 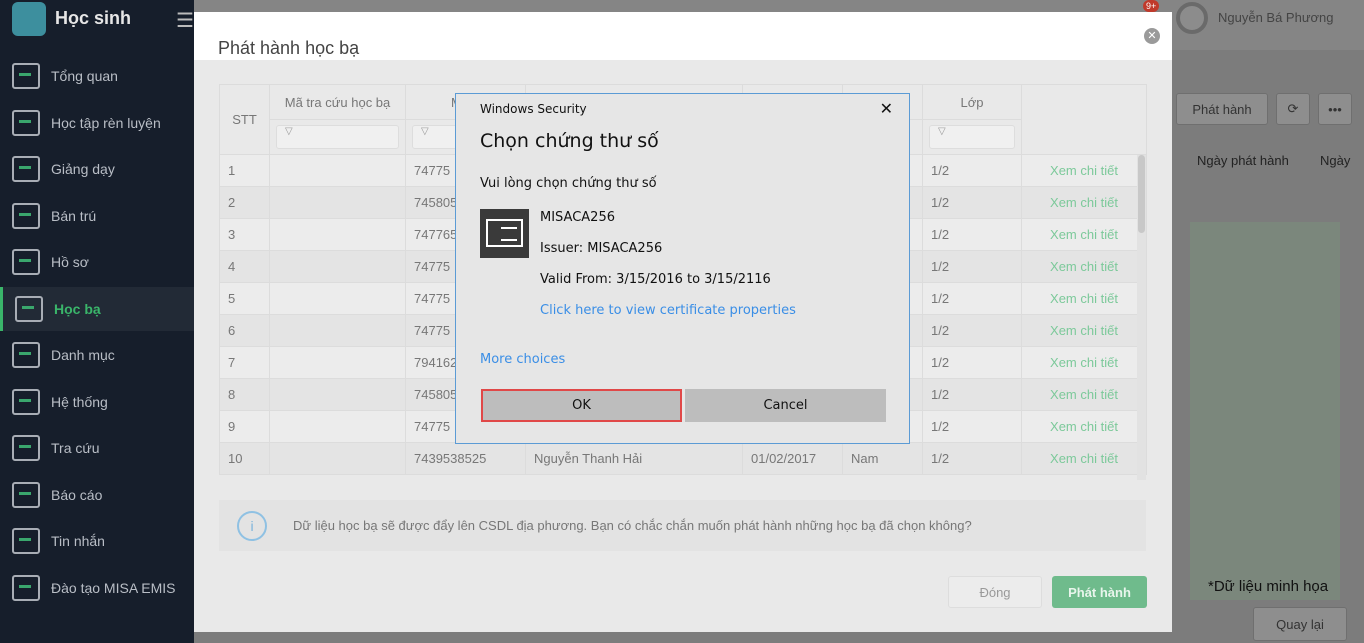 What do you see at coordinates (655, 279) in the screenshot?
I see `cert-valid: Valid From: 3/15/2016 to 3/15/2116` at bounding box center [655, 279].